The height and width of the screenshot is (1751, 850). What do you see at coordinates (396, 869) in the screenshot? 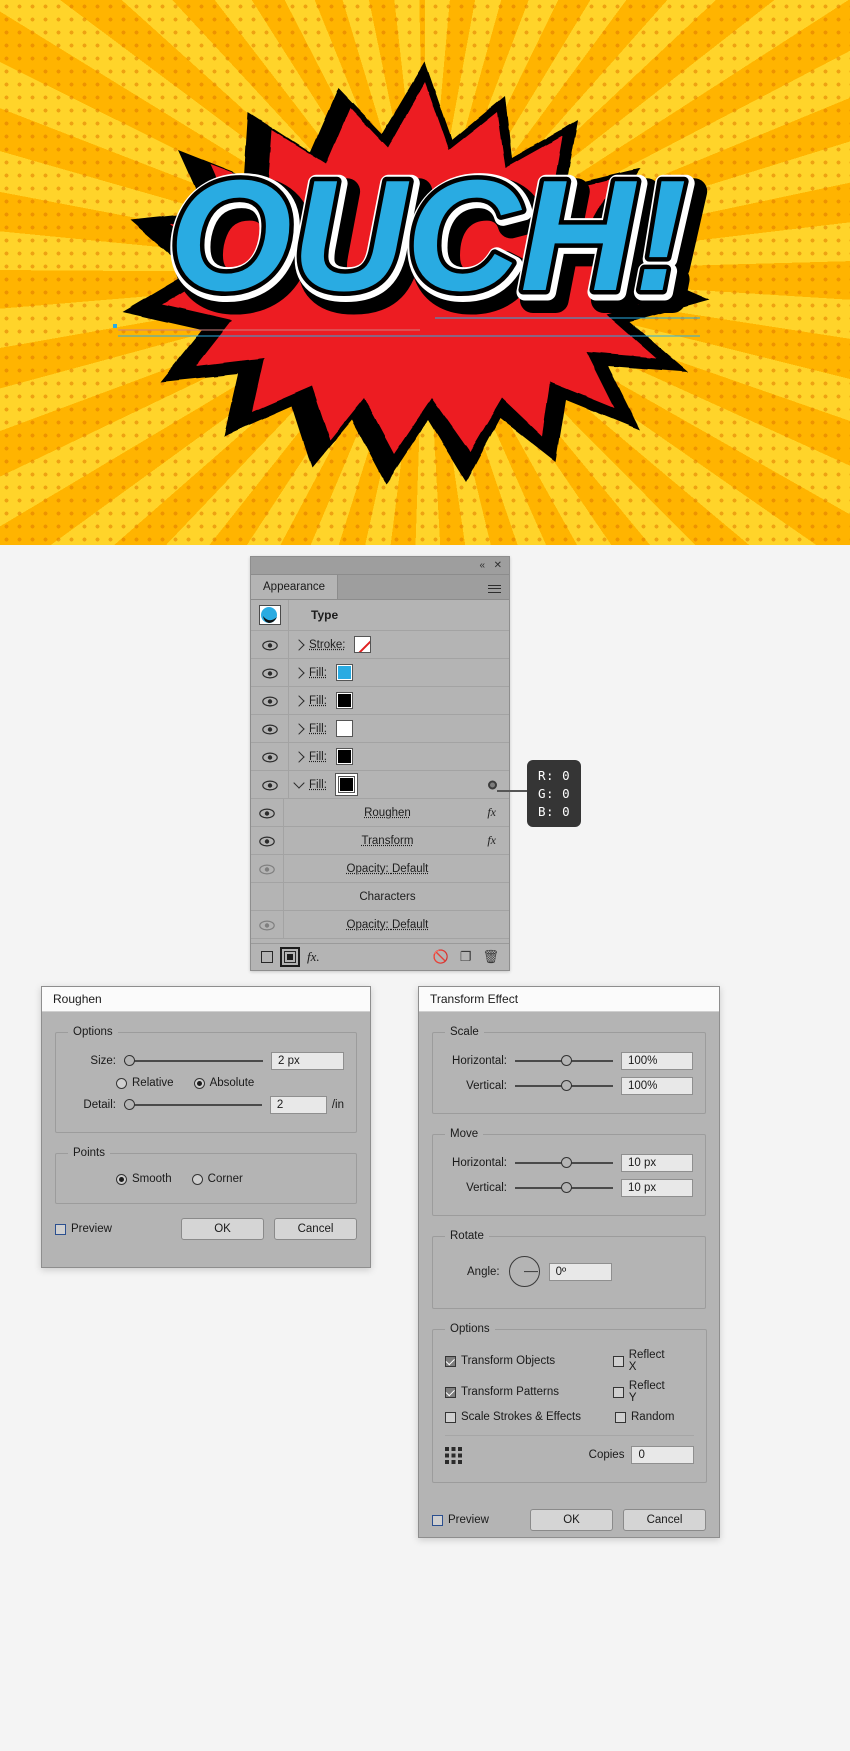
I see `fill-opacity-label: Opacity: Default` at bounding box center [396, 869].